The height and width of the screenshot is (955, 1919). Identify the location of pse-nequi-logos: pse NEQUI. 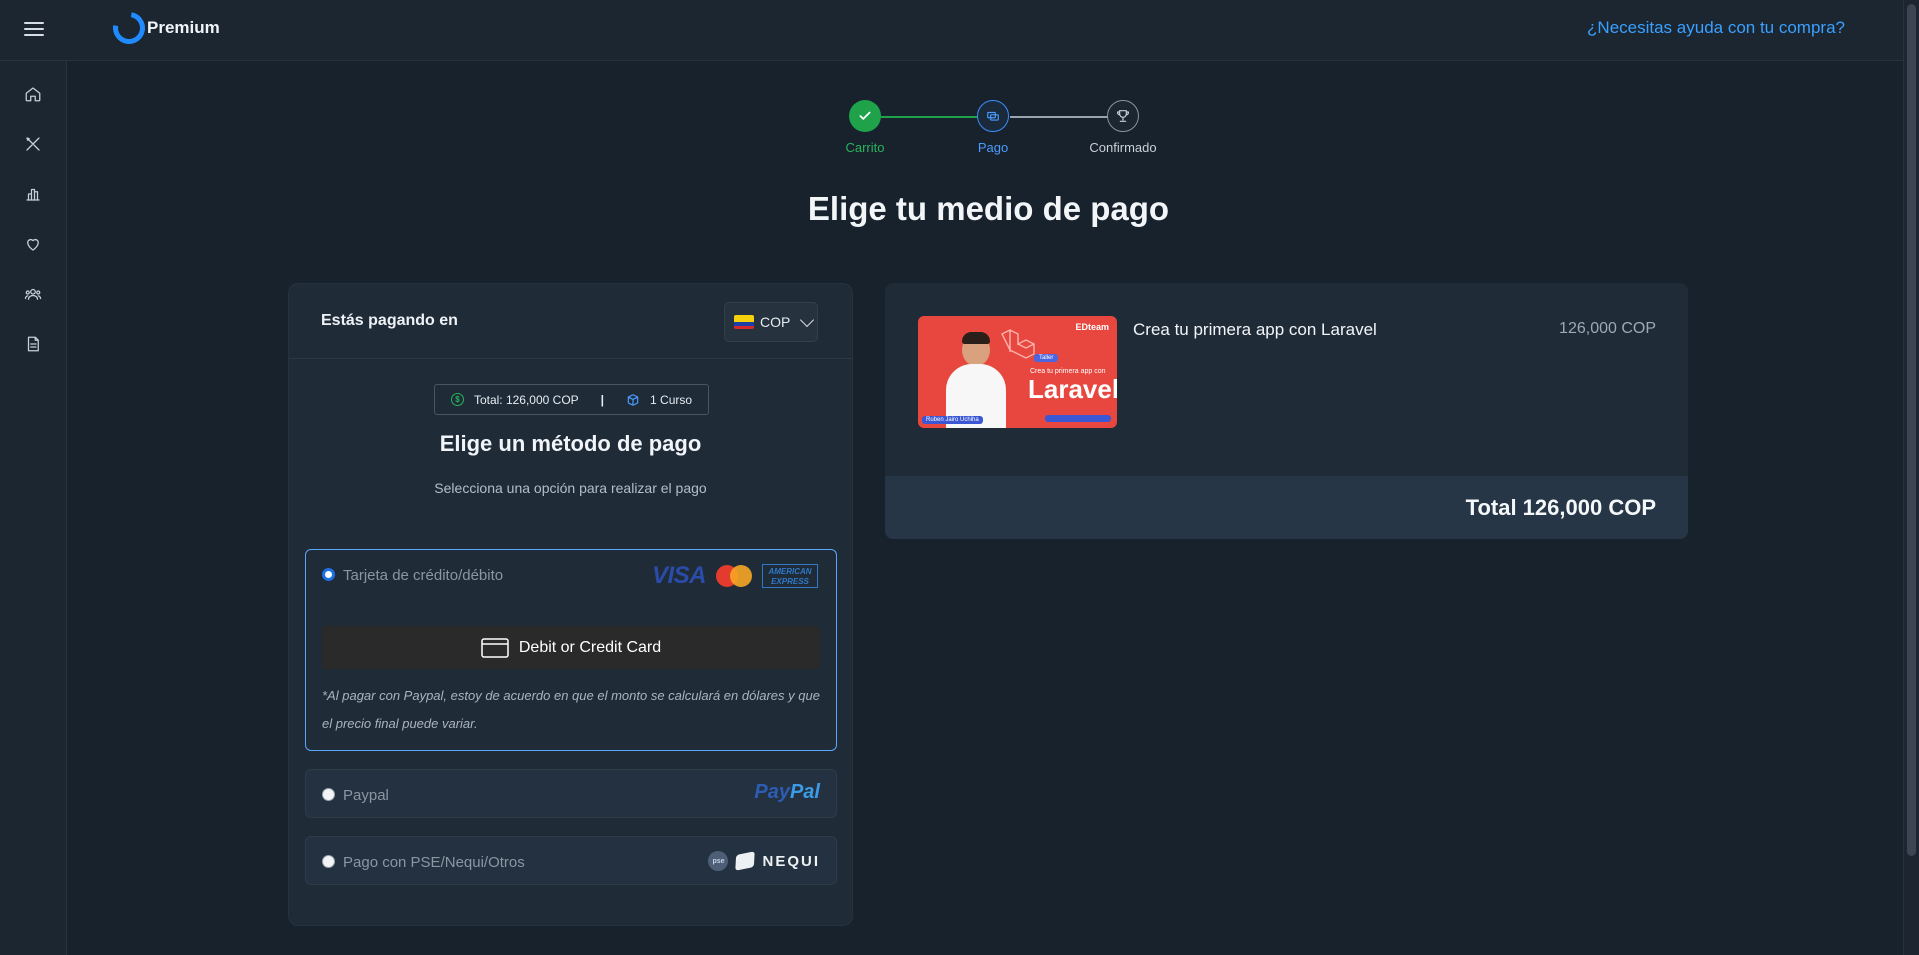
(764, 861).